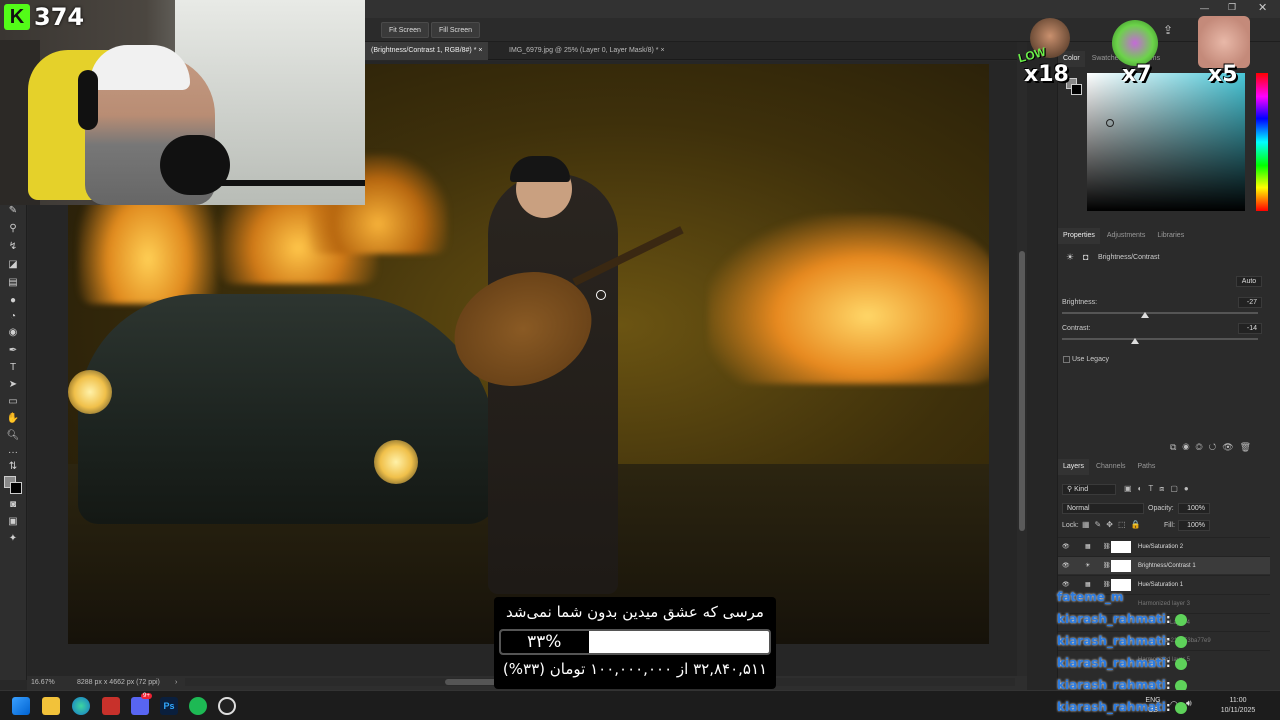 This screenshot has height=720, width=1280. What do you see at coordinates (227, 706) in the screenshot?
I see `media-player-icon` at bounding box center [227, 706].